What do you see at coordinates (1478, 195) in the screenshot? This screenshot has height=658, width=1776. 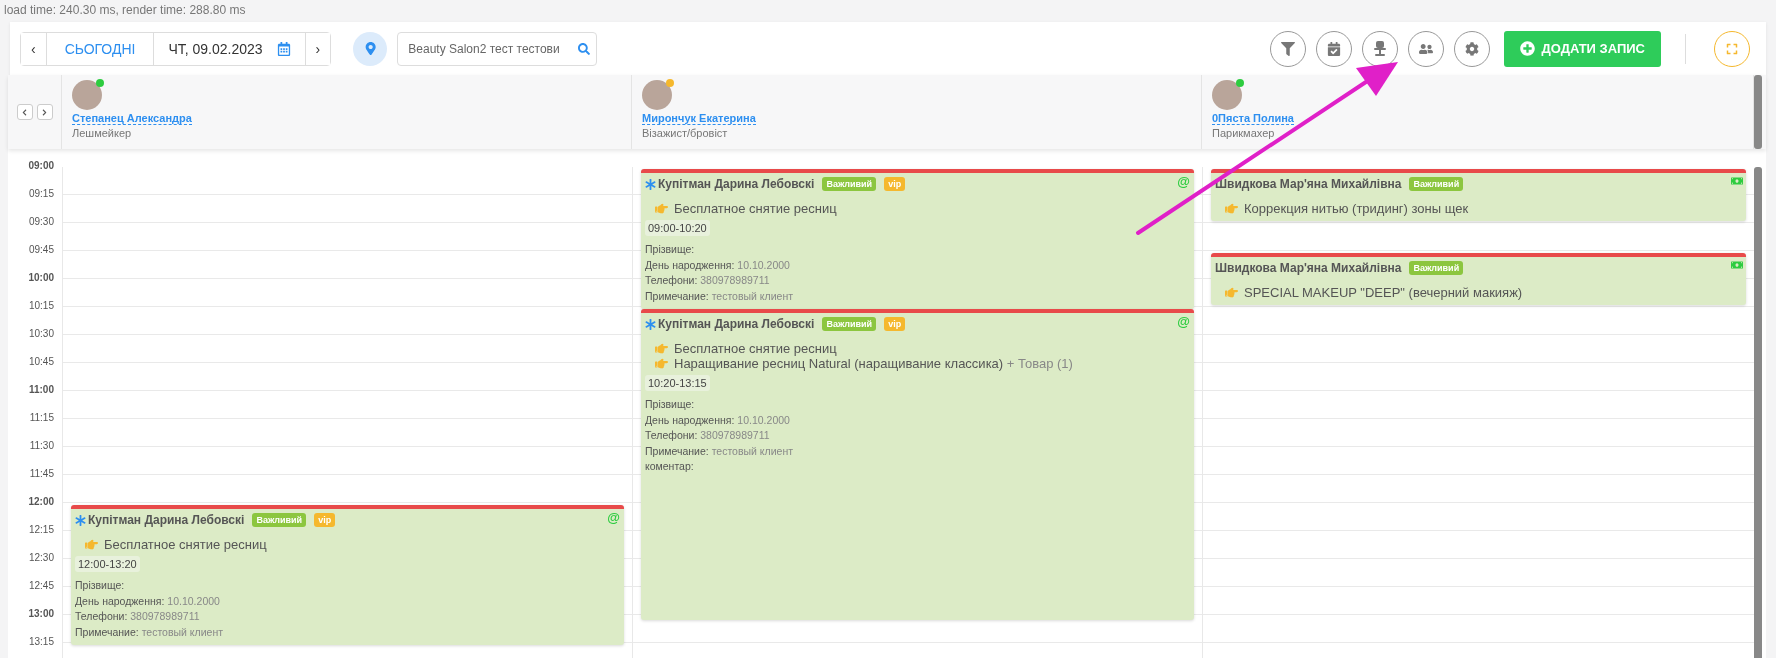 I see `appointment-card: Швидкова Мар'яна Михайлівна Важливий Коррекция нитью (тридинг) зоны щек` at bounding box center [1478, 195].